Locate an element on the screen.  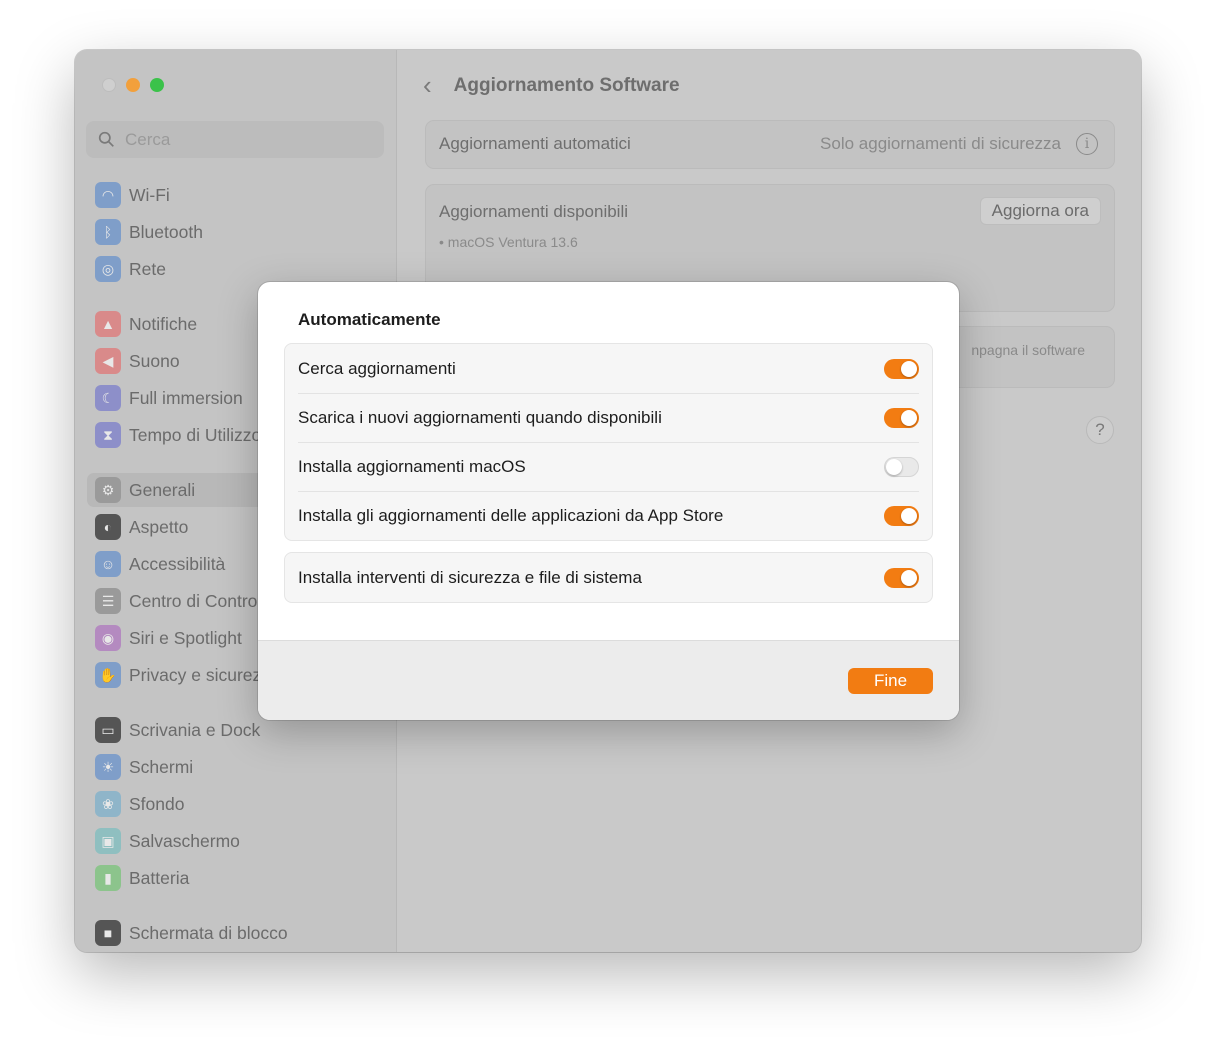
sidebar-item: ■ Schermata di blocco is located at coordinates (236, 933).